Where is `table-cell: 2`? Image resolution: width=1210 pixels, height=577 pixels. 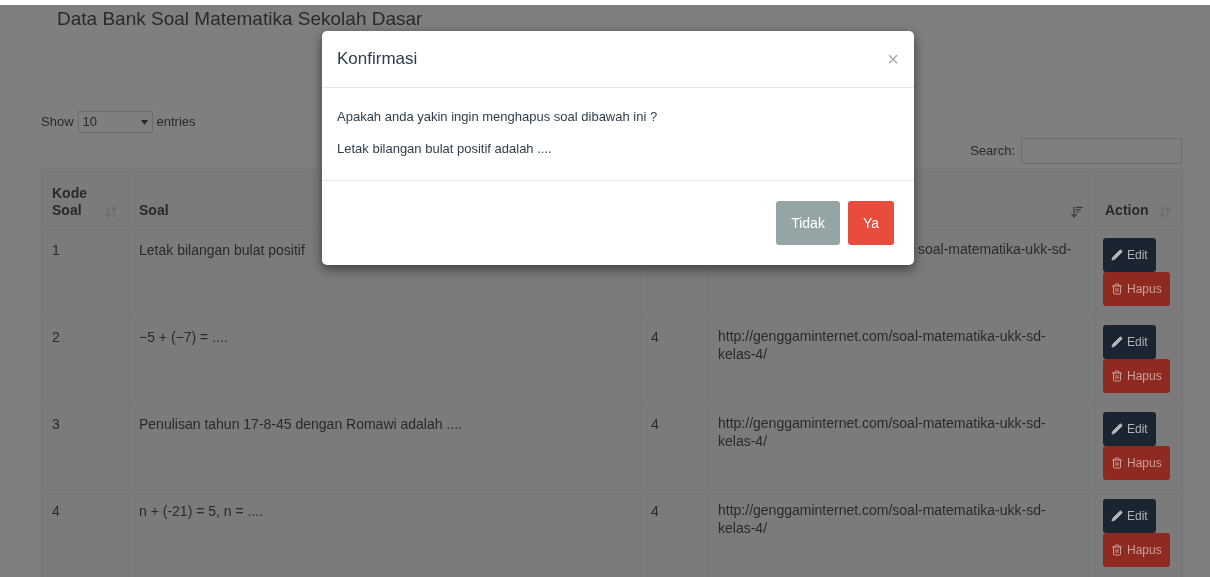
table-cell: 2 is located at coordinates (85, 360).